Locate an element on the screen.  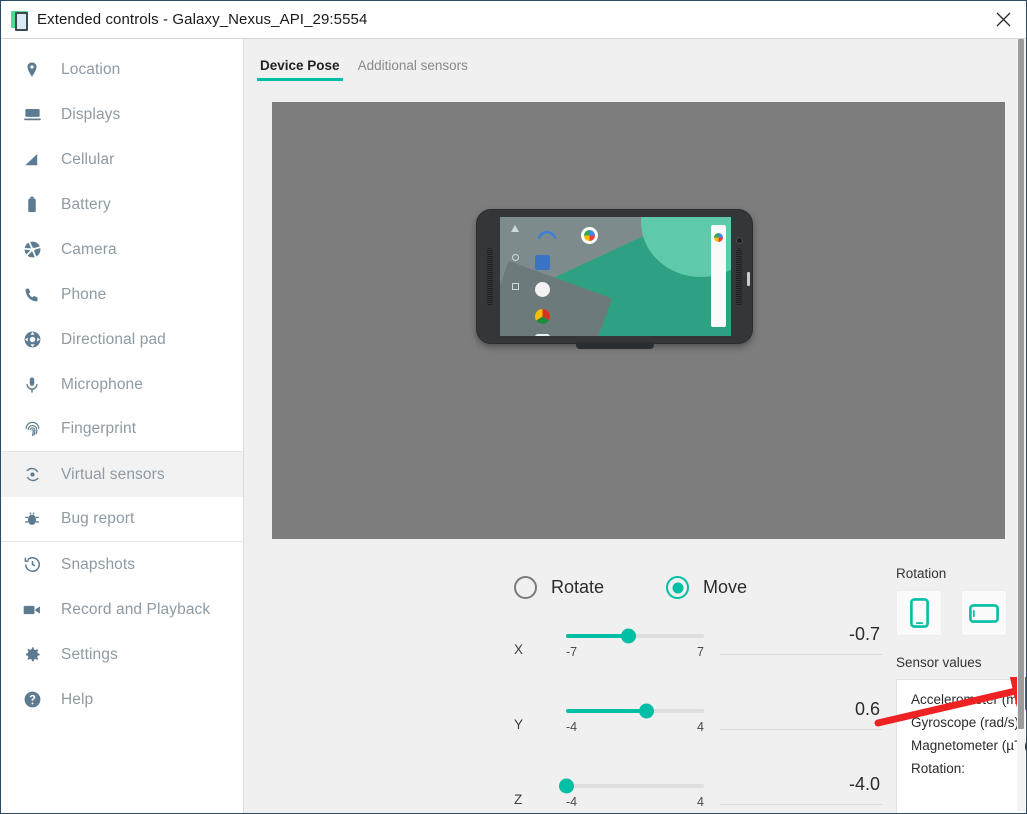
sidebar-item-label: Camera is located at coordinates (89, 249).